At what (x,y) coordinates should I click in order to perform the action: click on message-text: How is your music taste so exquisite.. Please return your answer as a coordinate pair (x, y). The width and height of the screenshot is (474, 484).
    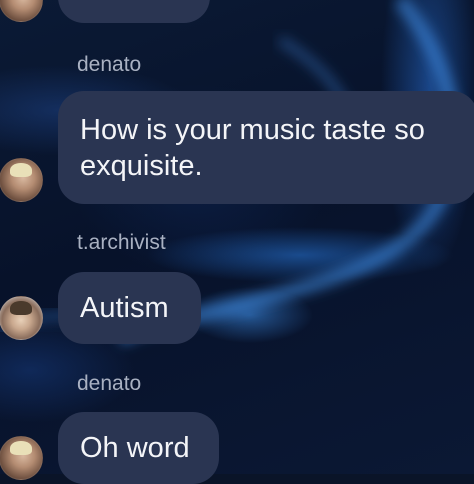
    Looking at the image, I should click on (252, 148).